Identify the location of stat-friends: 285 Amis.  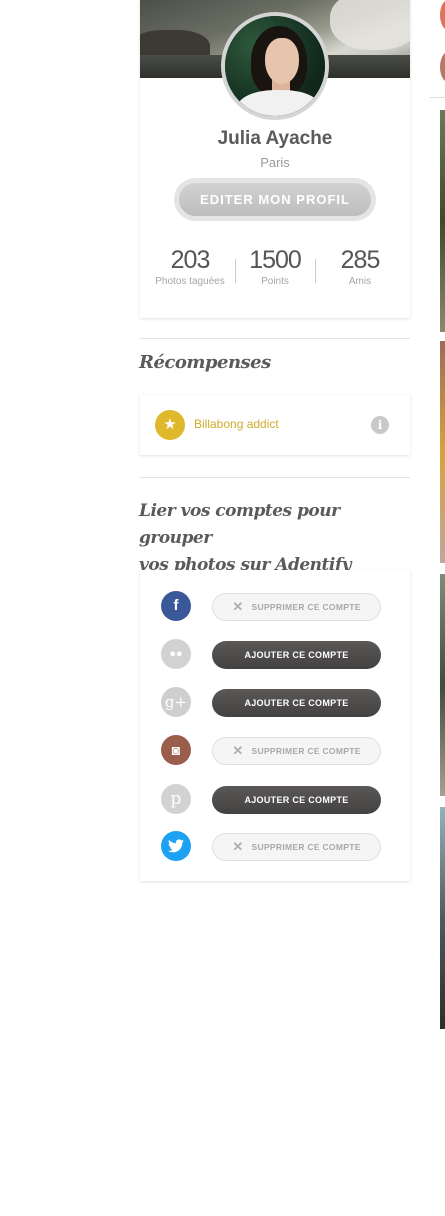
(360, 266).